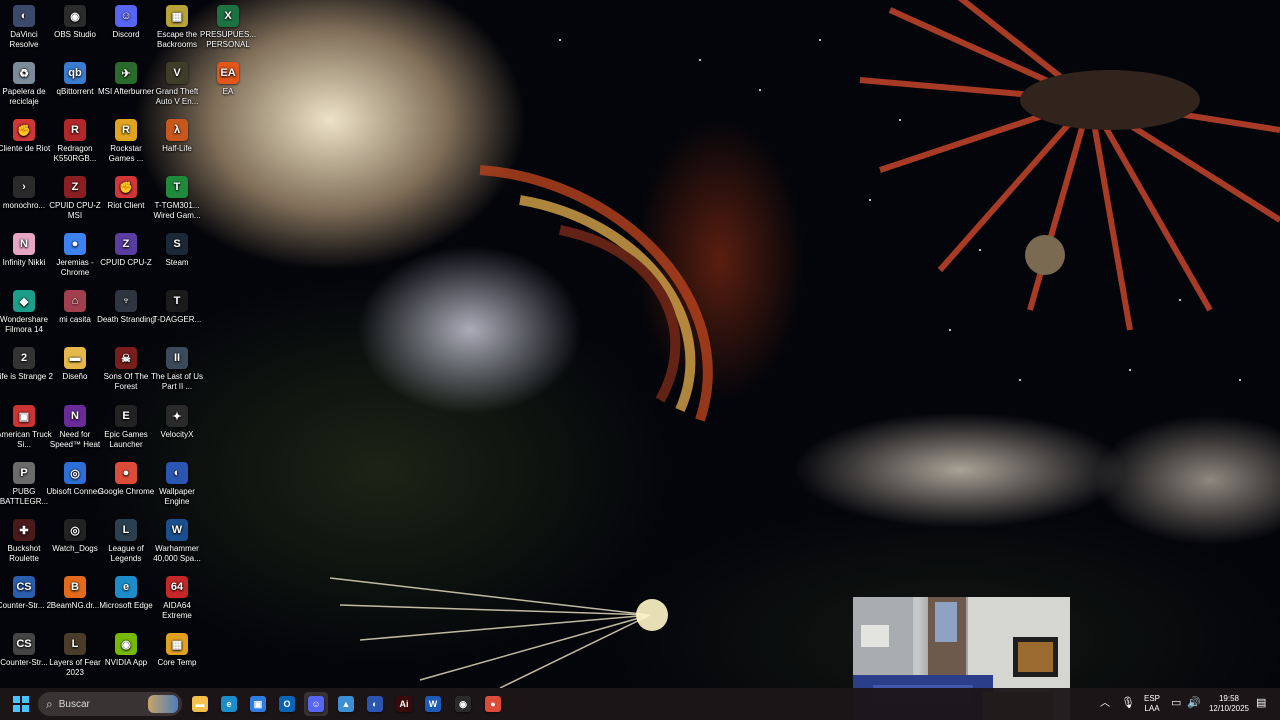 The width and height of the screenshot is (1280, 720). I want to click on thrustmaster-icon: T, so click(177, 187).